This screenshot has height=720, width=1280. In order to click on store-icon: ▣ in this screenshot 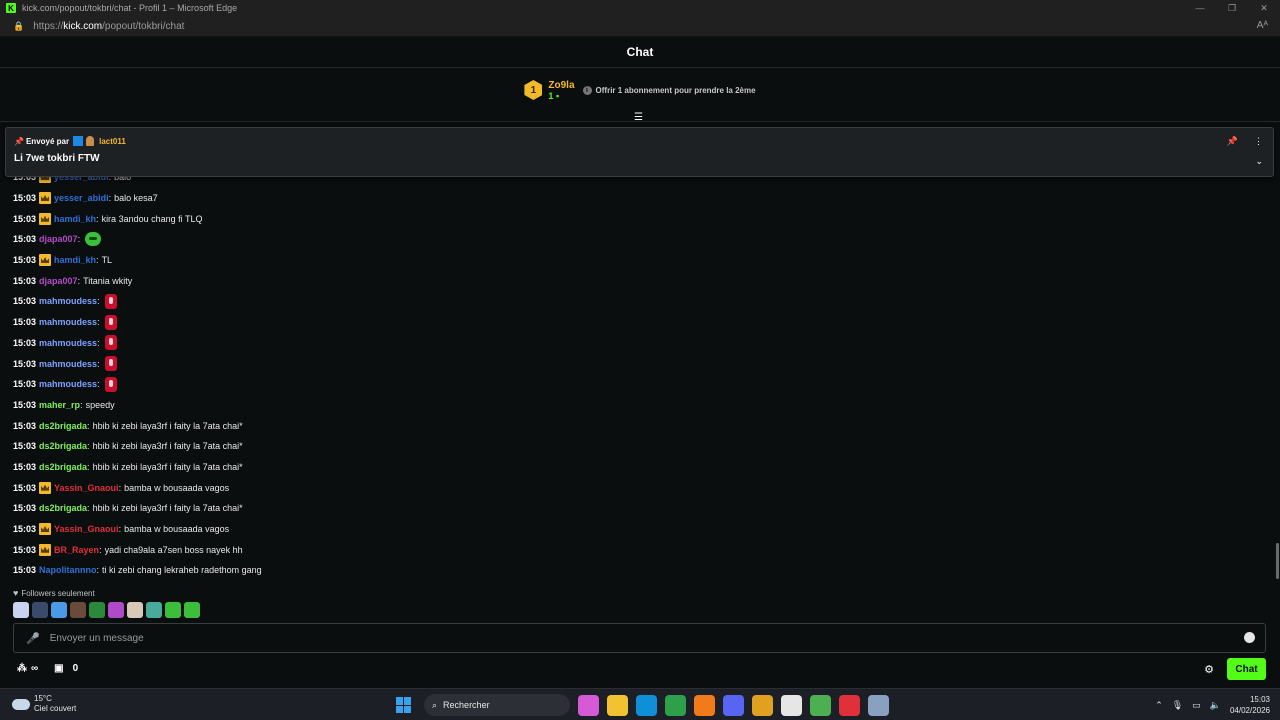, I will do `click(58, 668)`.